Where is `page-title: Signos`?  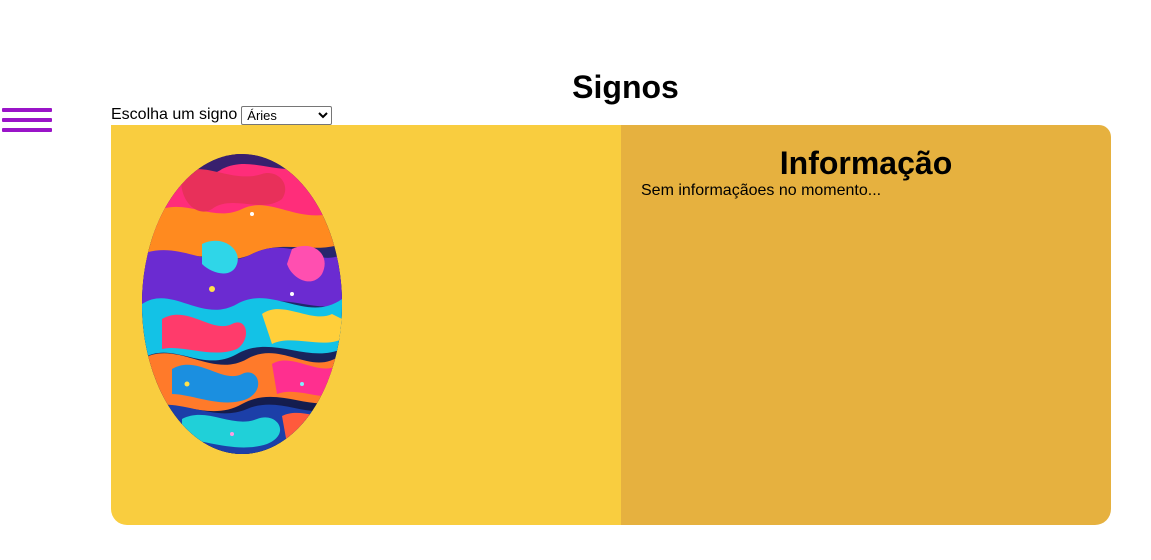
page-title: Signos is located at coordinates (625, 87).